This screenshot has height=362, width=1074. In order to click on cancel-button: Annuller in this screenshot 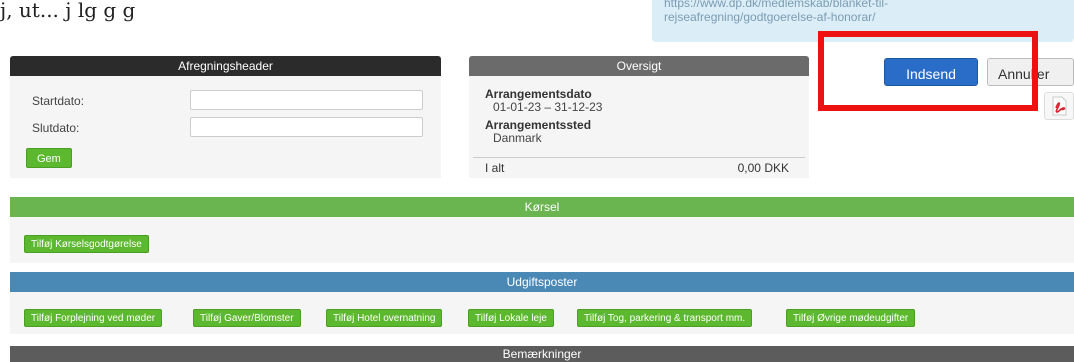, I will do `click(1030, 72)`.